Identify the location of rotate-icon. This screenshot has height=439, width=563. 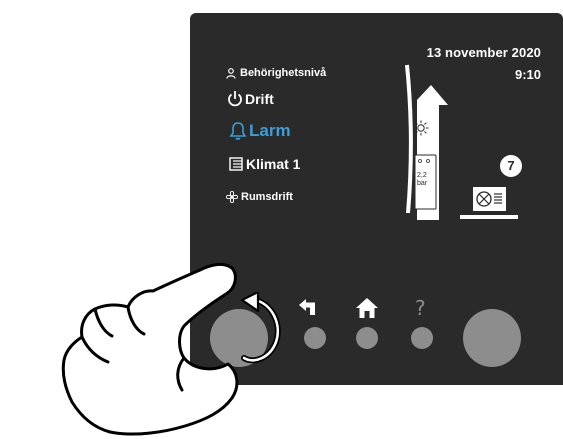
(260, 328).